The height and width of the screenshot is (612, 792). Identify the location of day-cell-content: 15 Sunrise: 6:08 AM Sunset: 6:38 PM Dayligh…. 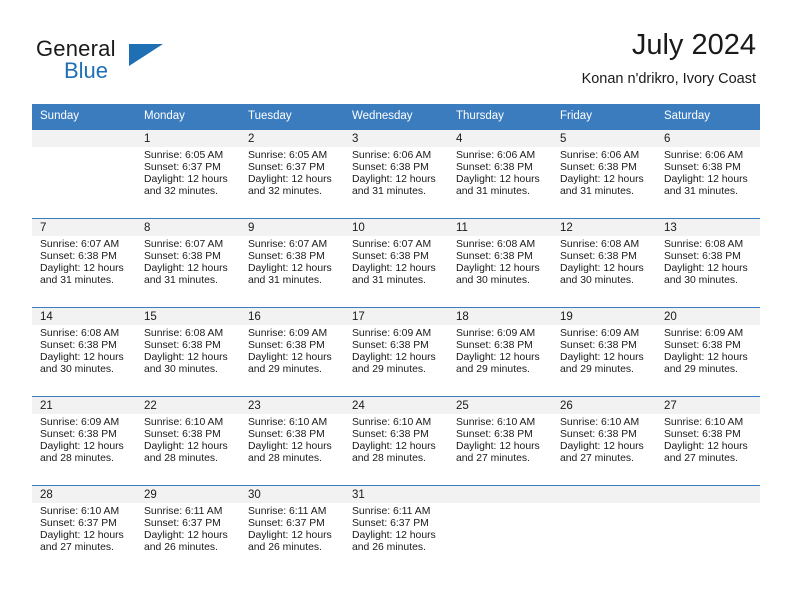
(188, 352).